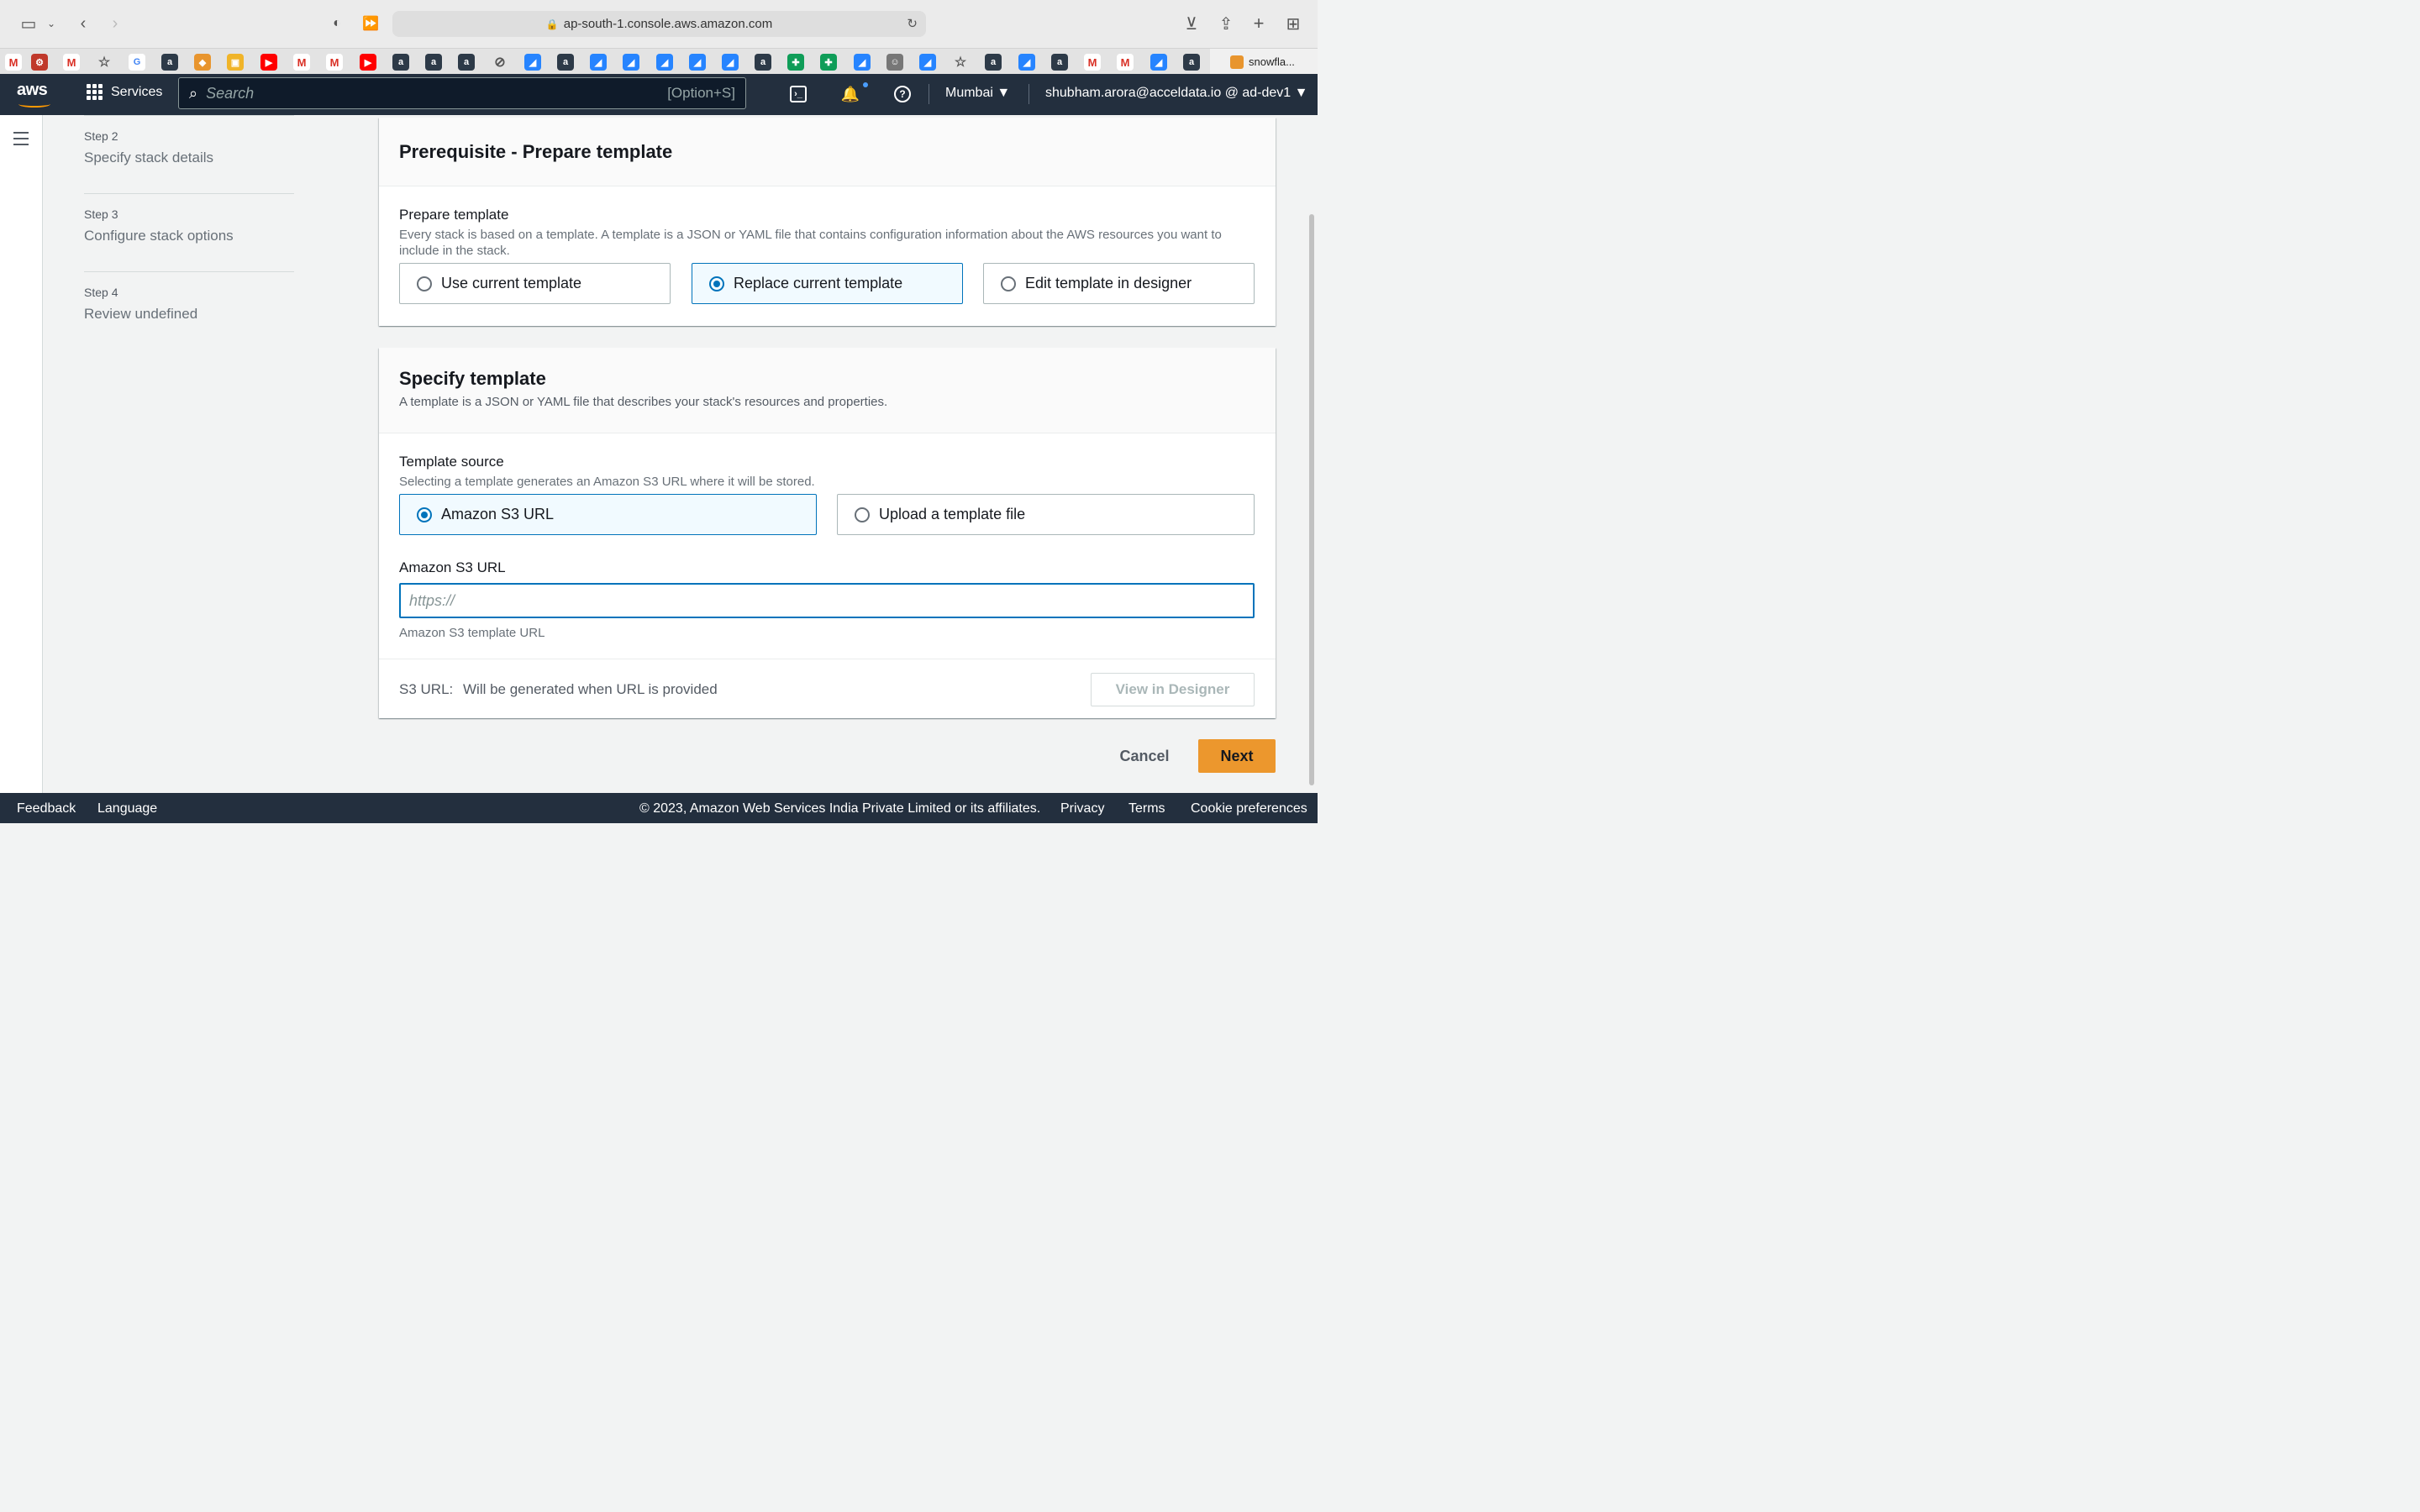 The width and height of the screenshot is (2420, 1512). Describe the element at coordinates (83, 23) in the screenshot. I see `back-icon: ‹` at that location.